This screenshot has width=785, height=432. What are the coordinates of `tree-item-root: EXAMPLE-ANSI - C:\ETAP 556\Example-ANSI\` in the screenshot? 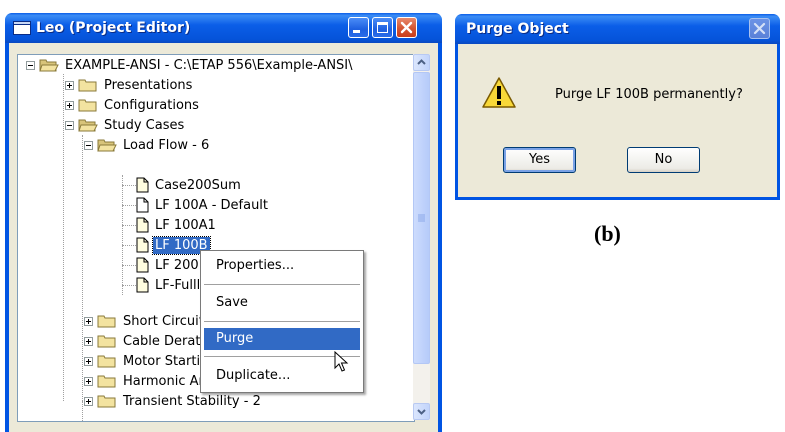 It's located at (190, 65).